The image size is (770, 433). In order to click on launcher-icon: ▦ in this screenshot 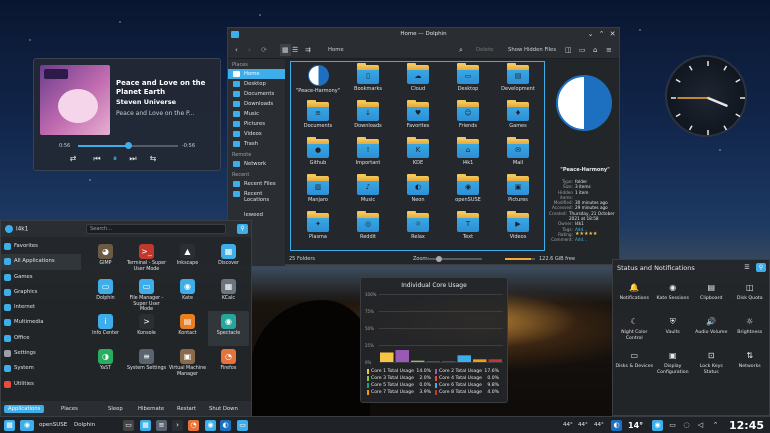, I will do `click(9, 425)`.